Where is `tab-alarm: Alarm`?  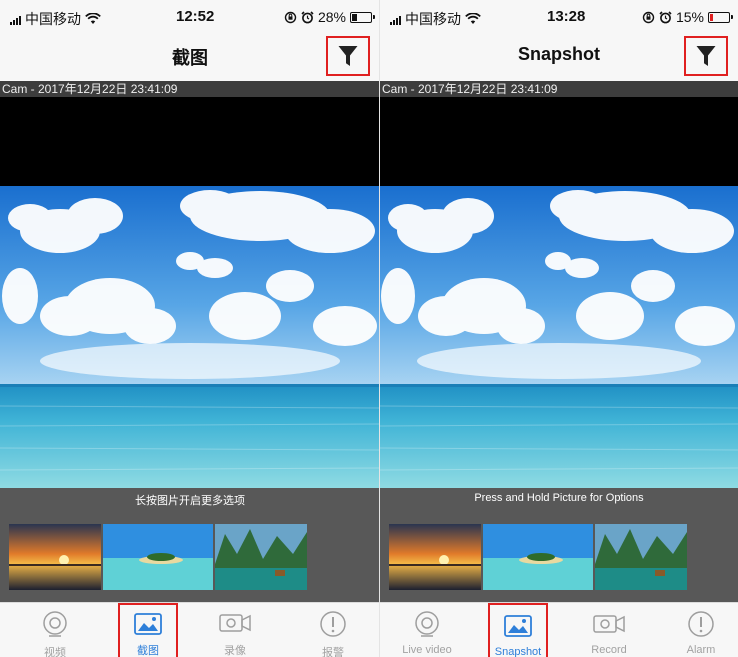 tab-alarm: Alarm is located at coordinates (701, 630).